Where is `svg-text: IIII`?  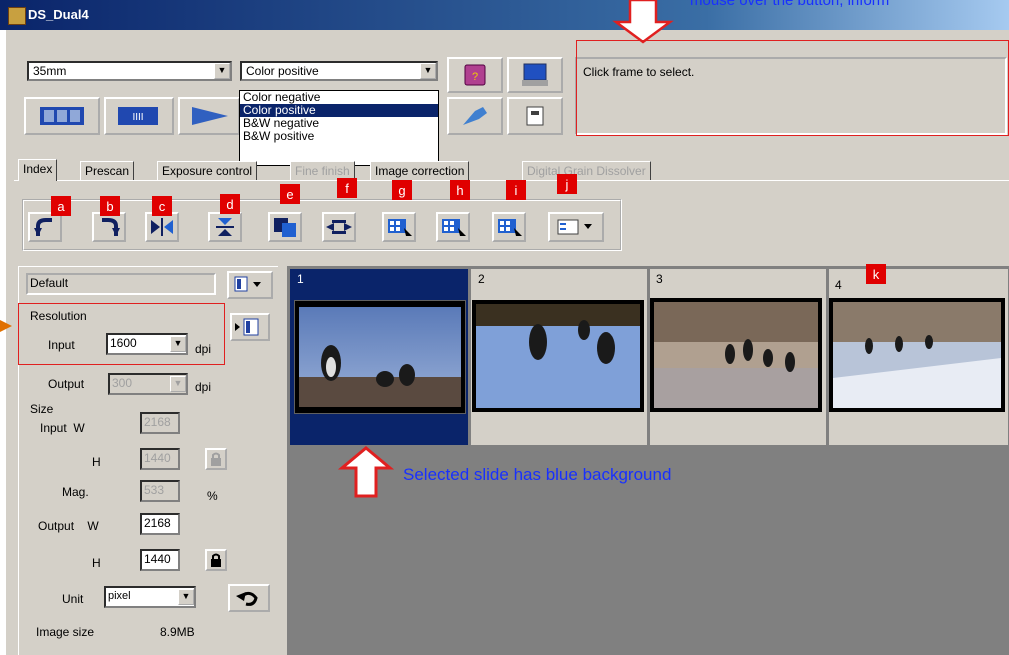 svg-text: IIII is located at coordinates (137, 117).